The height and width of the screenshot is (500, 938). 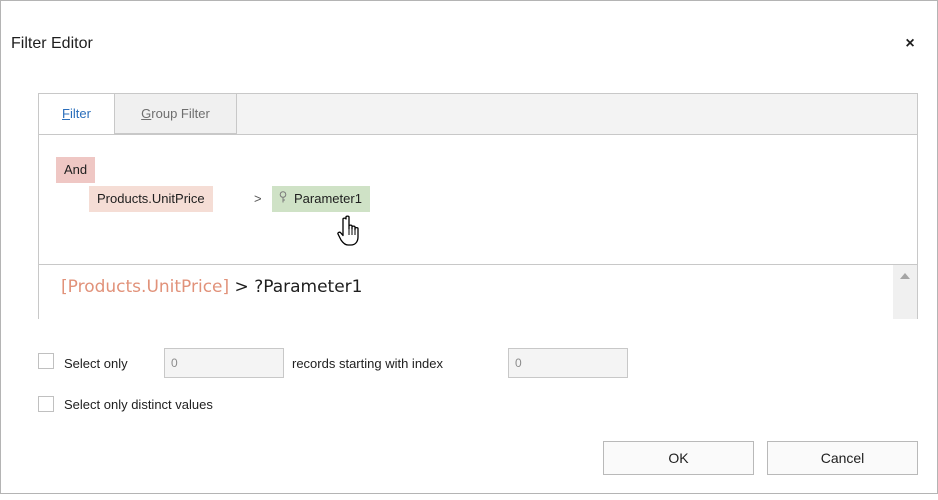 I want to click on tab-filter: Filter, so click(x=77, y=114).